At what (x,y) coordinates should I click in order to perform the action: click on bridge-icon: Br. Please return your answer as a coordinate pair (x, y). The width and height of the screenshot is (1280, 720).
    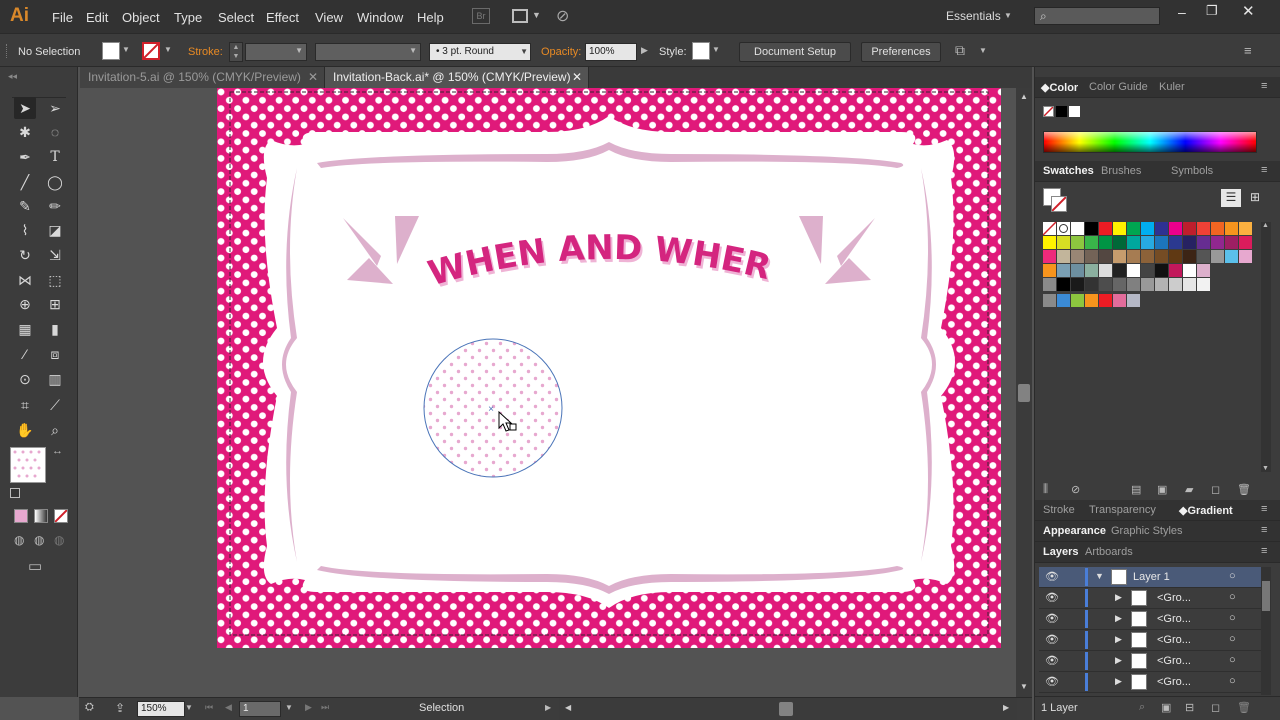
    Looking at the image, I should click on (481, 16).